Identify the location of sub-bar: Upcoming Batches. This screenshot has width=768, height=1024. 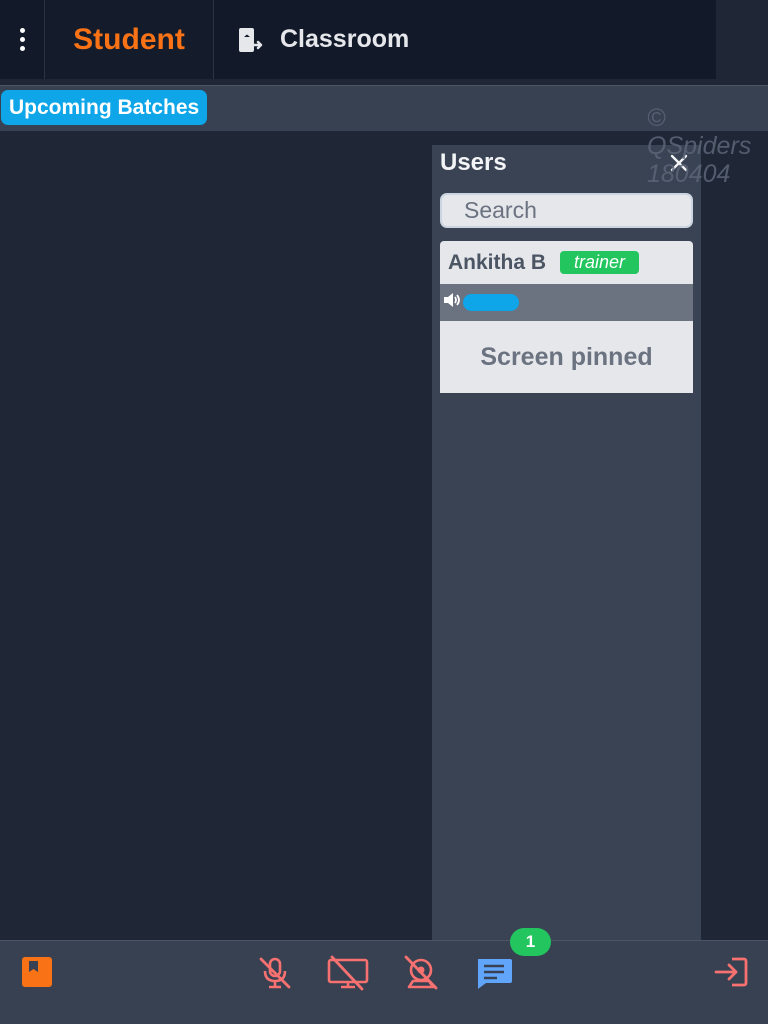
(384, 108).